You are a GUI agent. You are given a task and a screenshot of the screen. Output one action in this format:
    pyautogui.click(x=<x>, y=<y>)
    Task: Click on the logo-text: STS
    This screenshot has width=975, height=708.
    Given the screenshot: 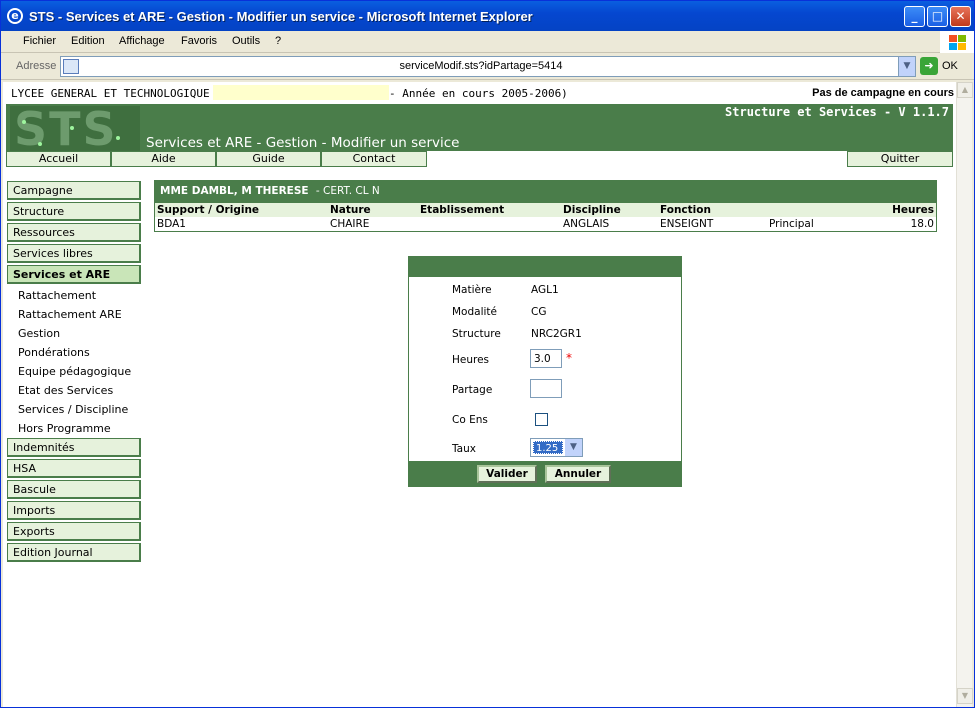 What is the action you would take?
    pyautogui.click(x=66, y=129)
    